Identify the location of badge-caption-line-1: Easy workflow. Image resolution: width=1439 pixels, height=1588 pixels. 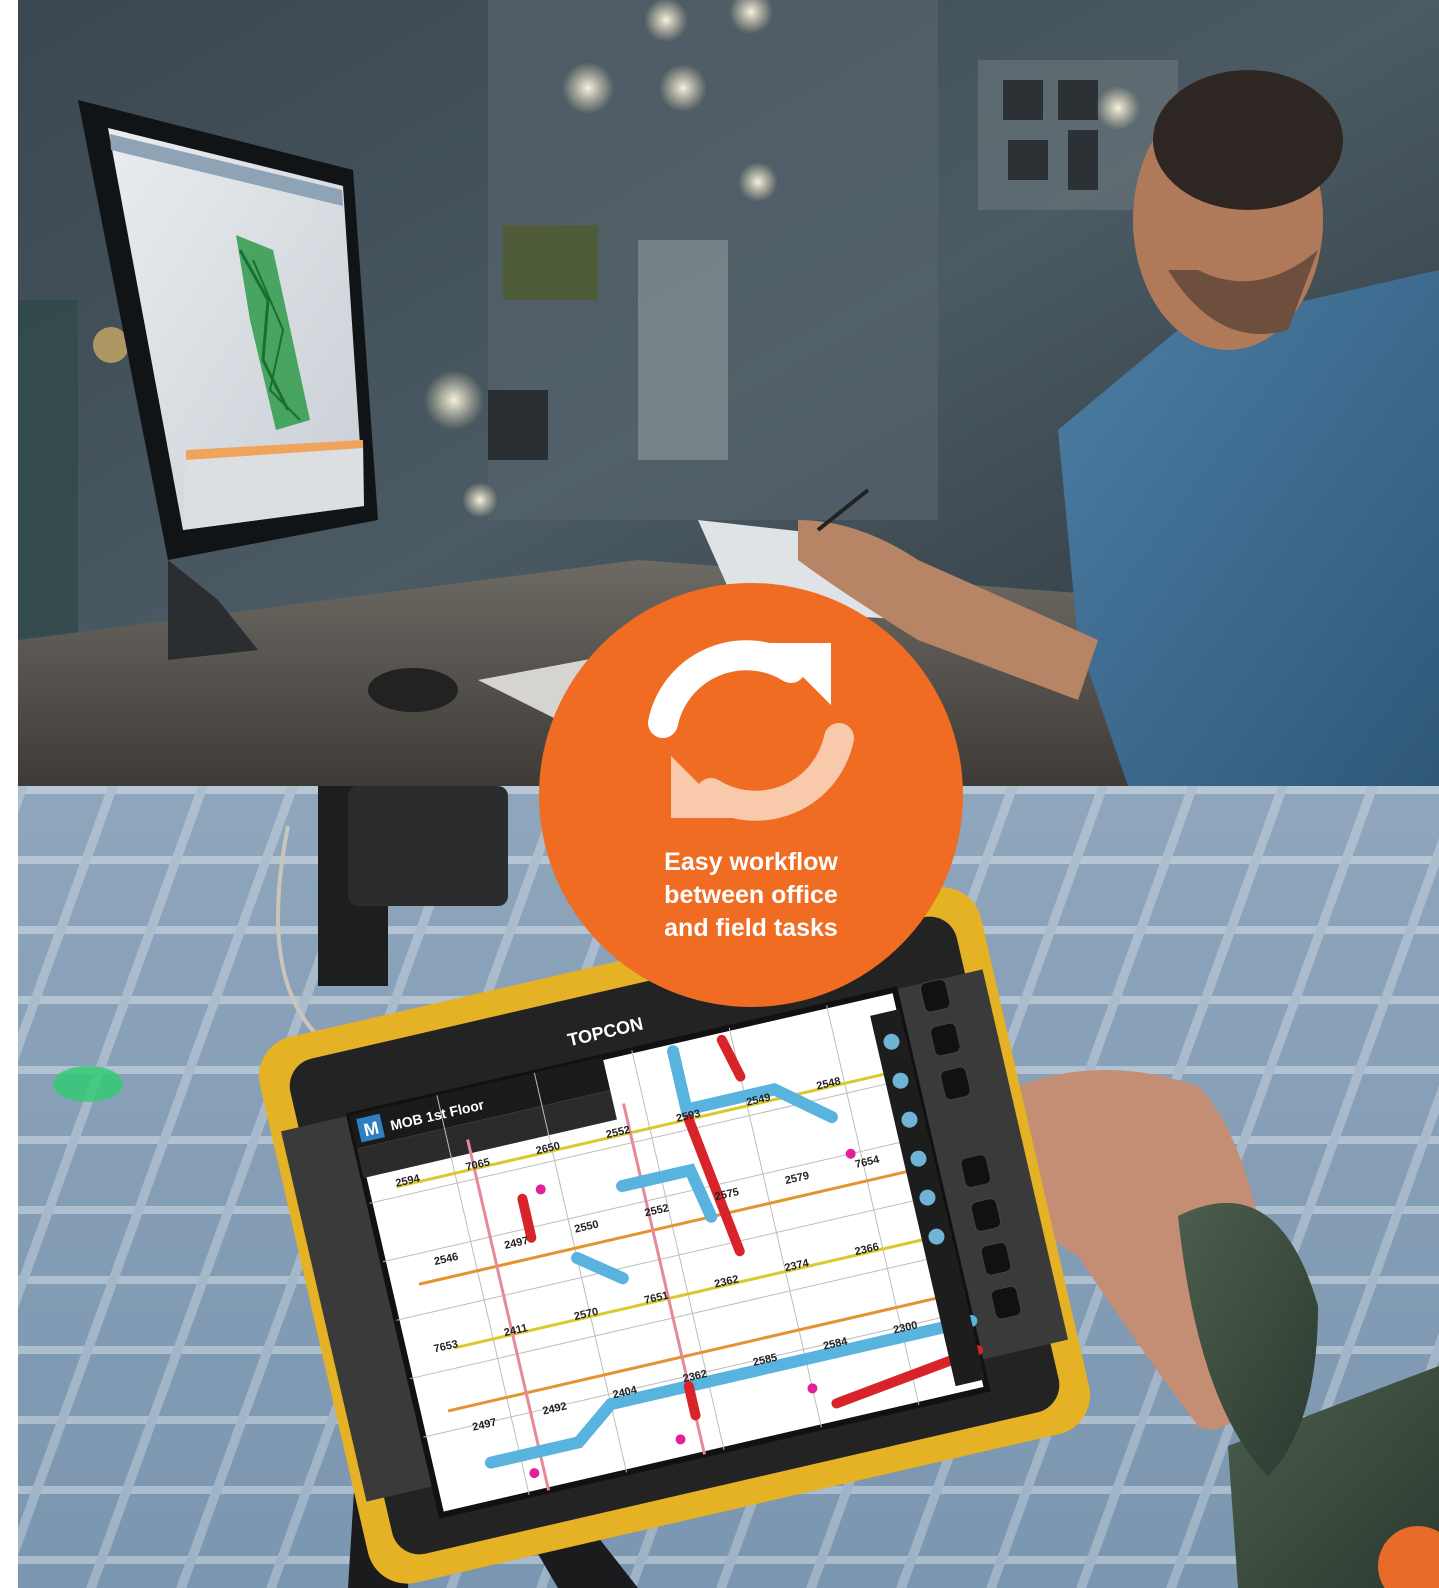
(751, 862).